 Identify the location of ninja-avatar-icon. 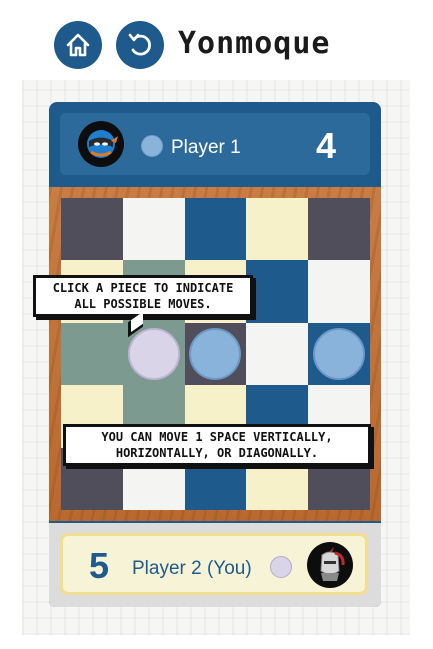
(102, 144).